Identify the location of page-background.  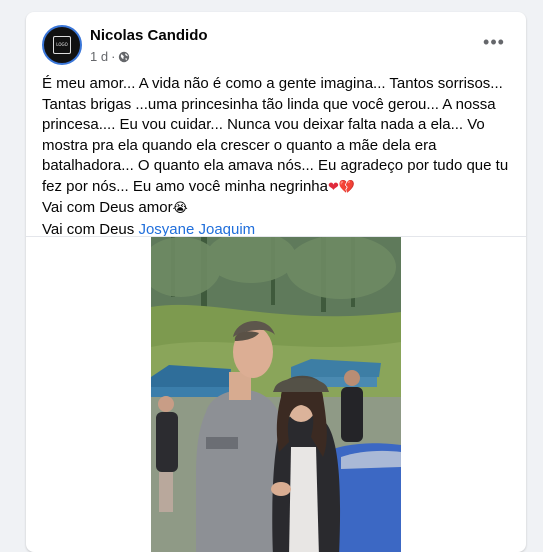
(13, 266).